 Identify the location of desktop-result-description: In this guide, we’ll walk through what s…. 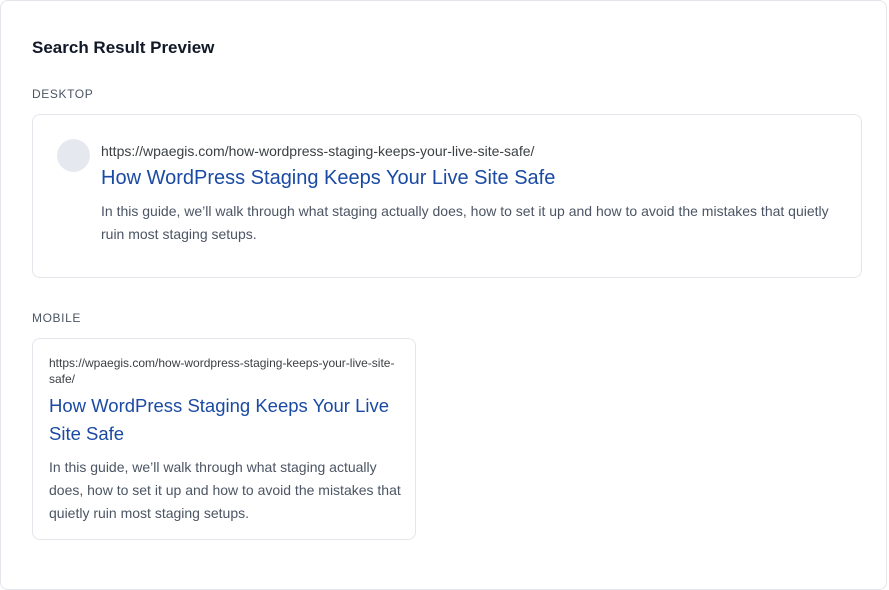
(465, 222).